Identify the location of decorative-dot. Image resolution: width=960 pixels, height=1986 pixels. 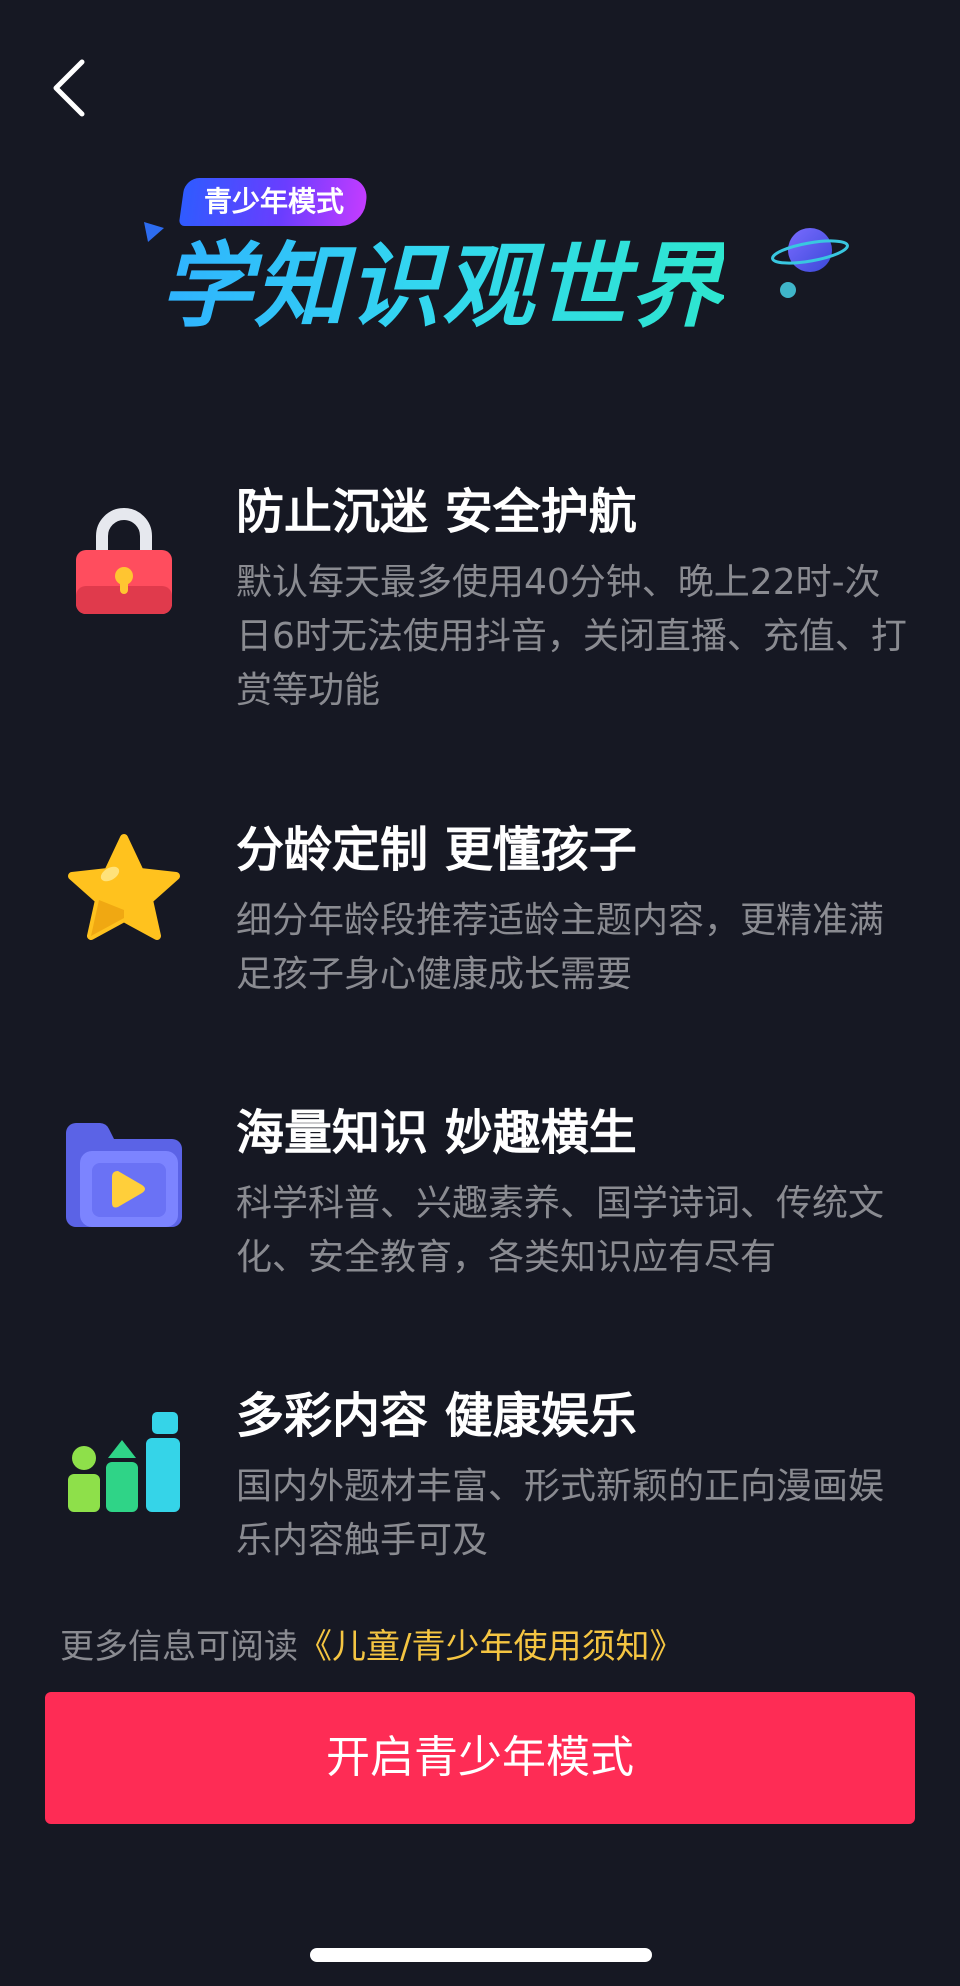
(788, 290).